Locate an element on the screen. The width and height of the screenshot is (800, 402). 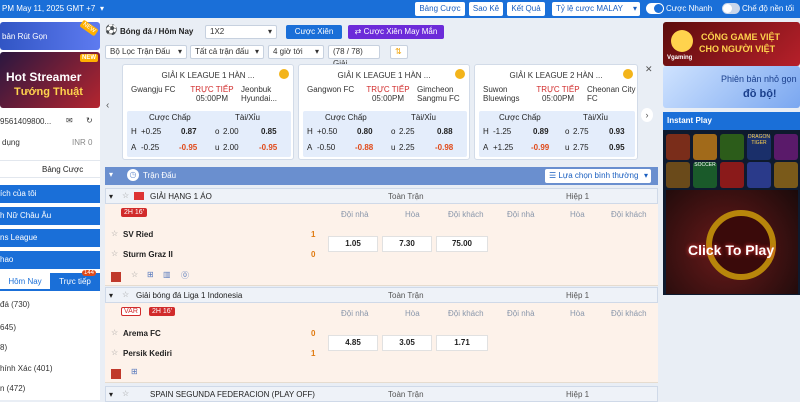
handicap-odd: 0.80 is located at coordinates (365, 131).